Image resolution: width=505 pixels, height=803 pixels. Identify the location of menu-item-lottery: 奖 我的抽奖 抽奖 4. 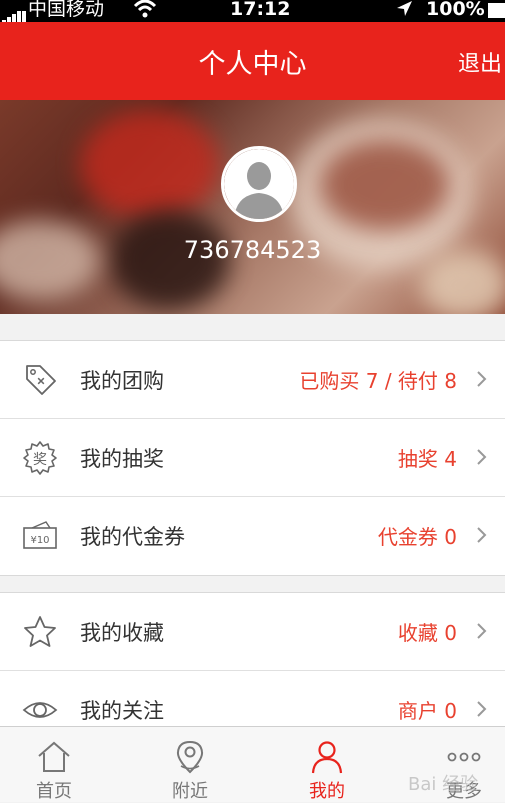
(252, 458).